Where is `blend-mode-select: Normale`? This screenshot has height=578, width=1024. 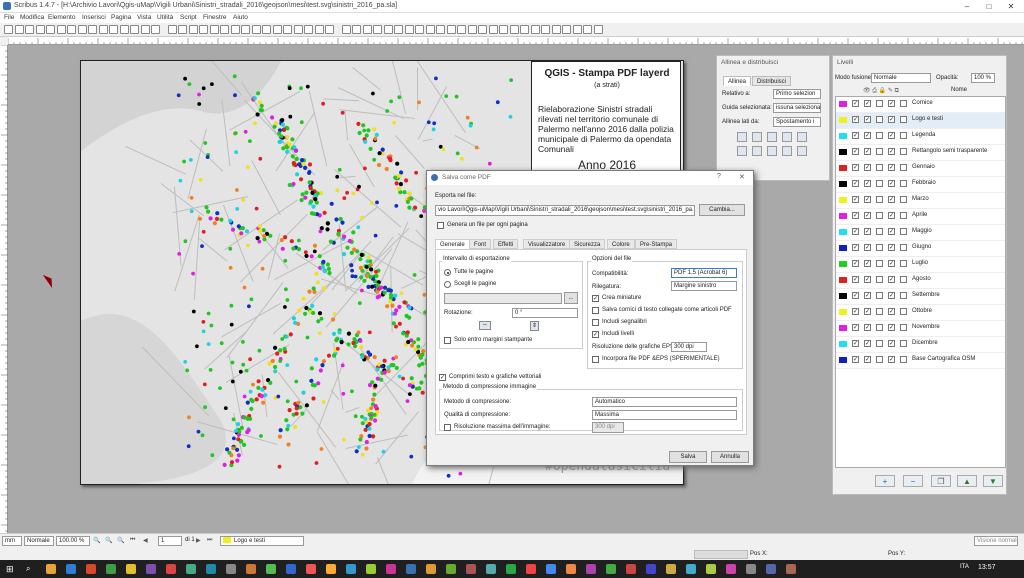 blend-mode-select: Normale is located at coordinates (901, 78).